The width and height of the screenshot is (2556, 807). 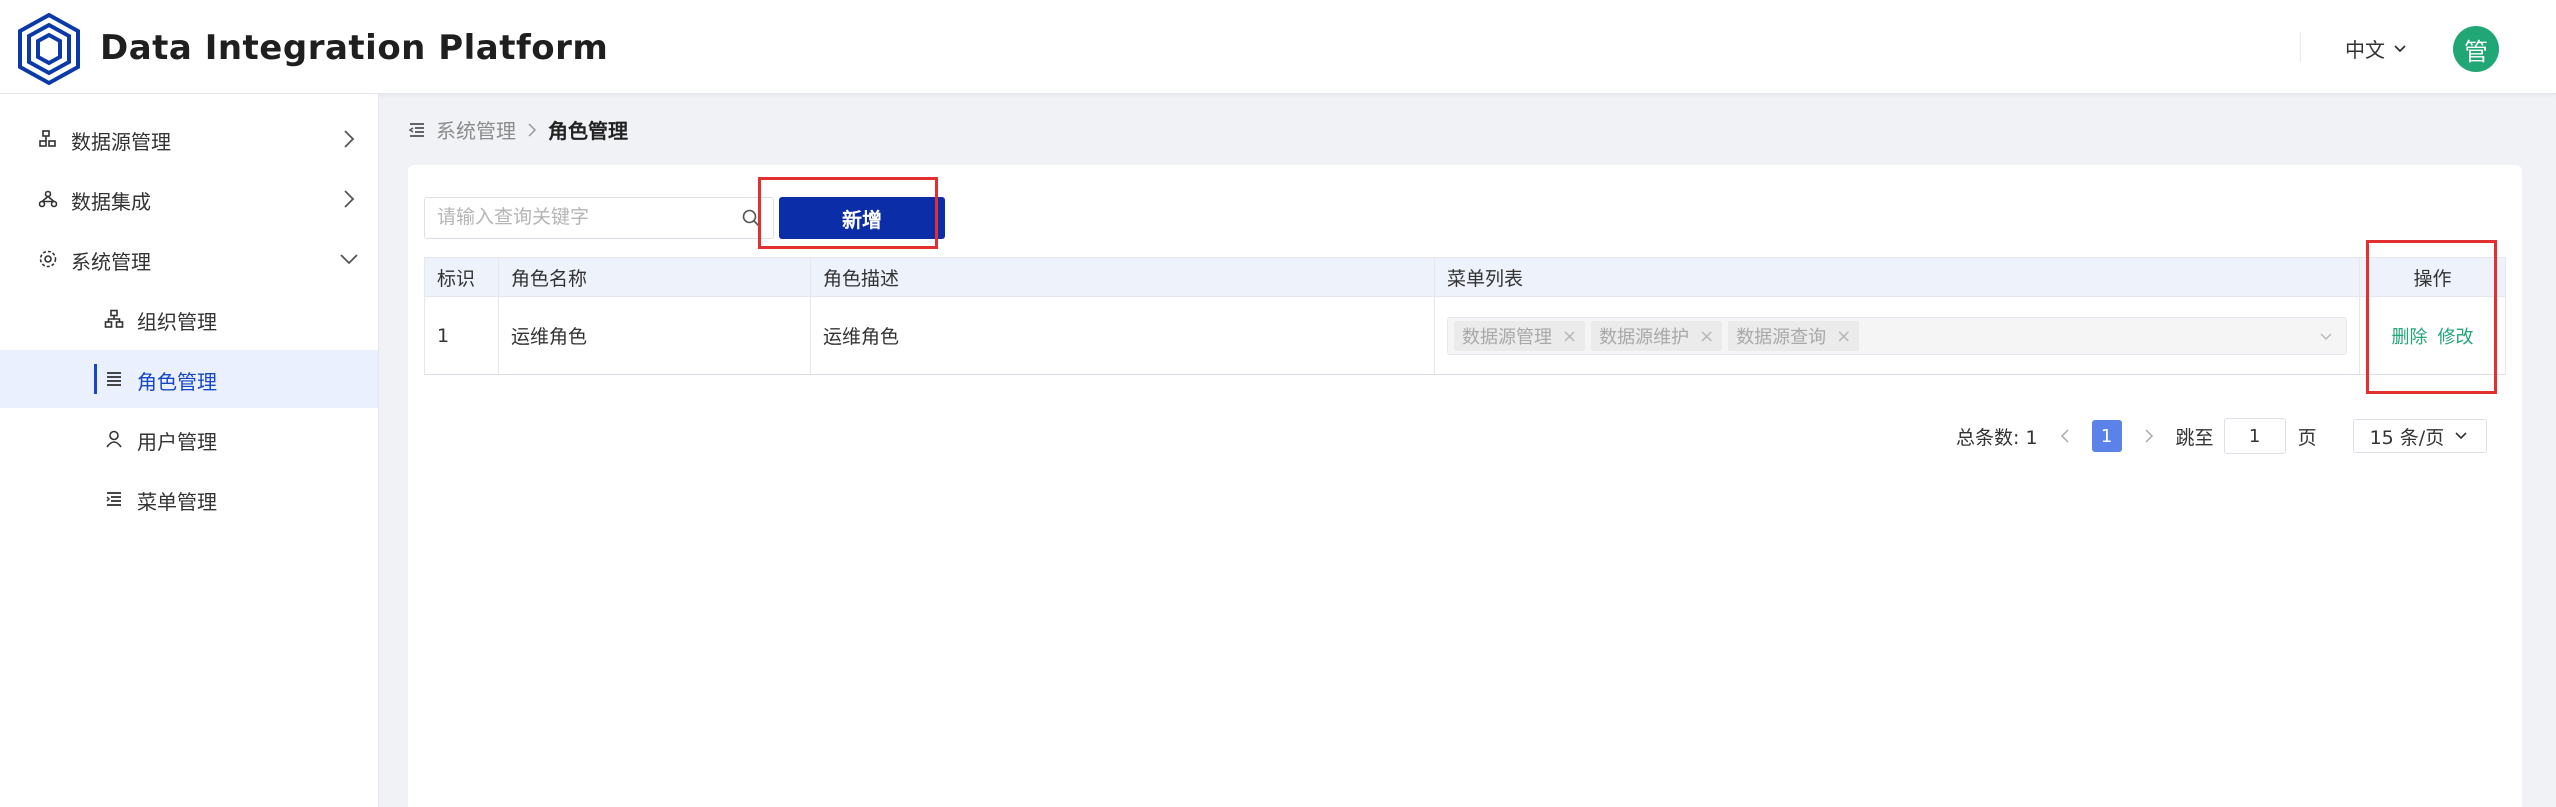 I want to click on logo-icon, so click(x=49, y=49).